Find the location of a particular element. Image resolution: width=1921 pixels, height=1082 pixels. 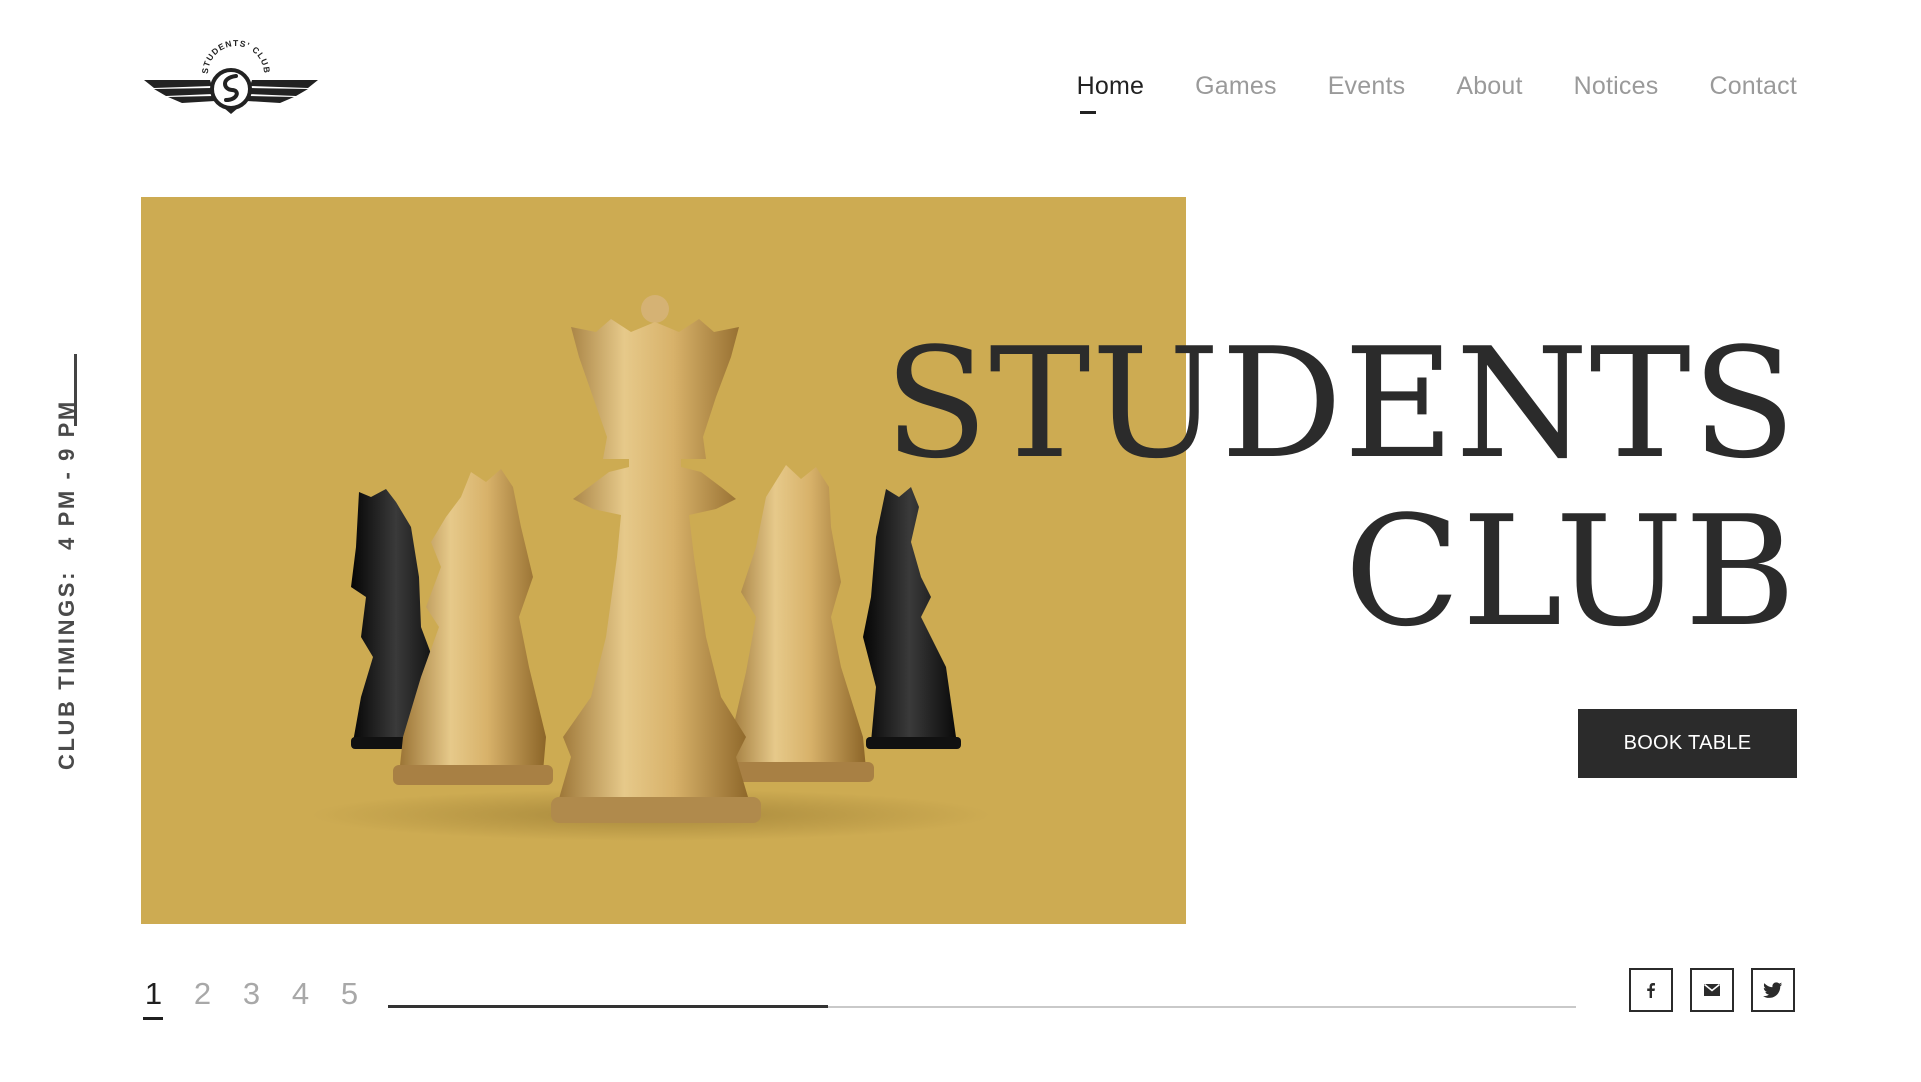

nav-about: About is located at coordinates (1489, 86).